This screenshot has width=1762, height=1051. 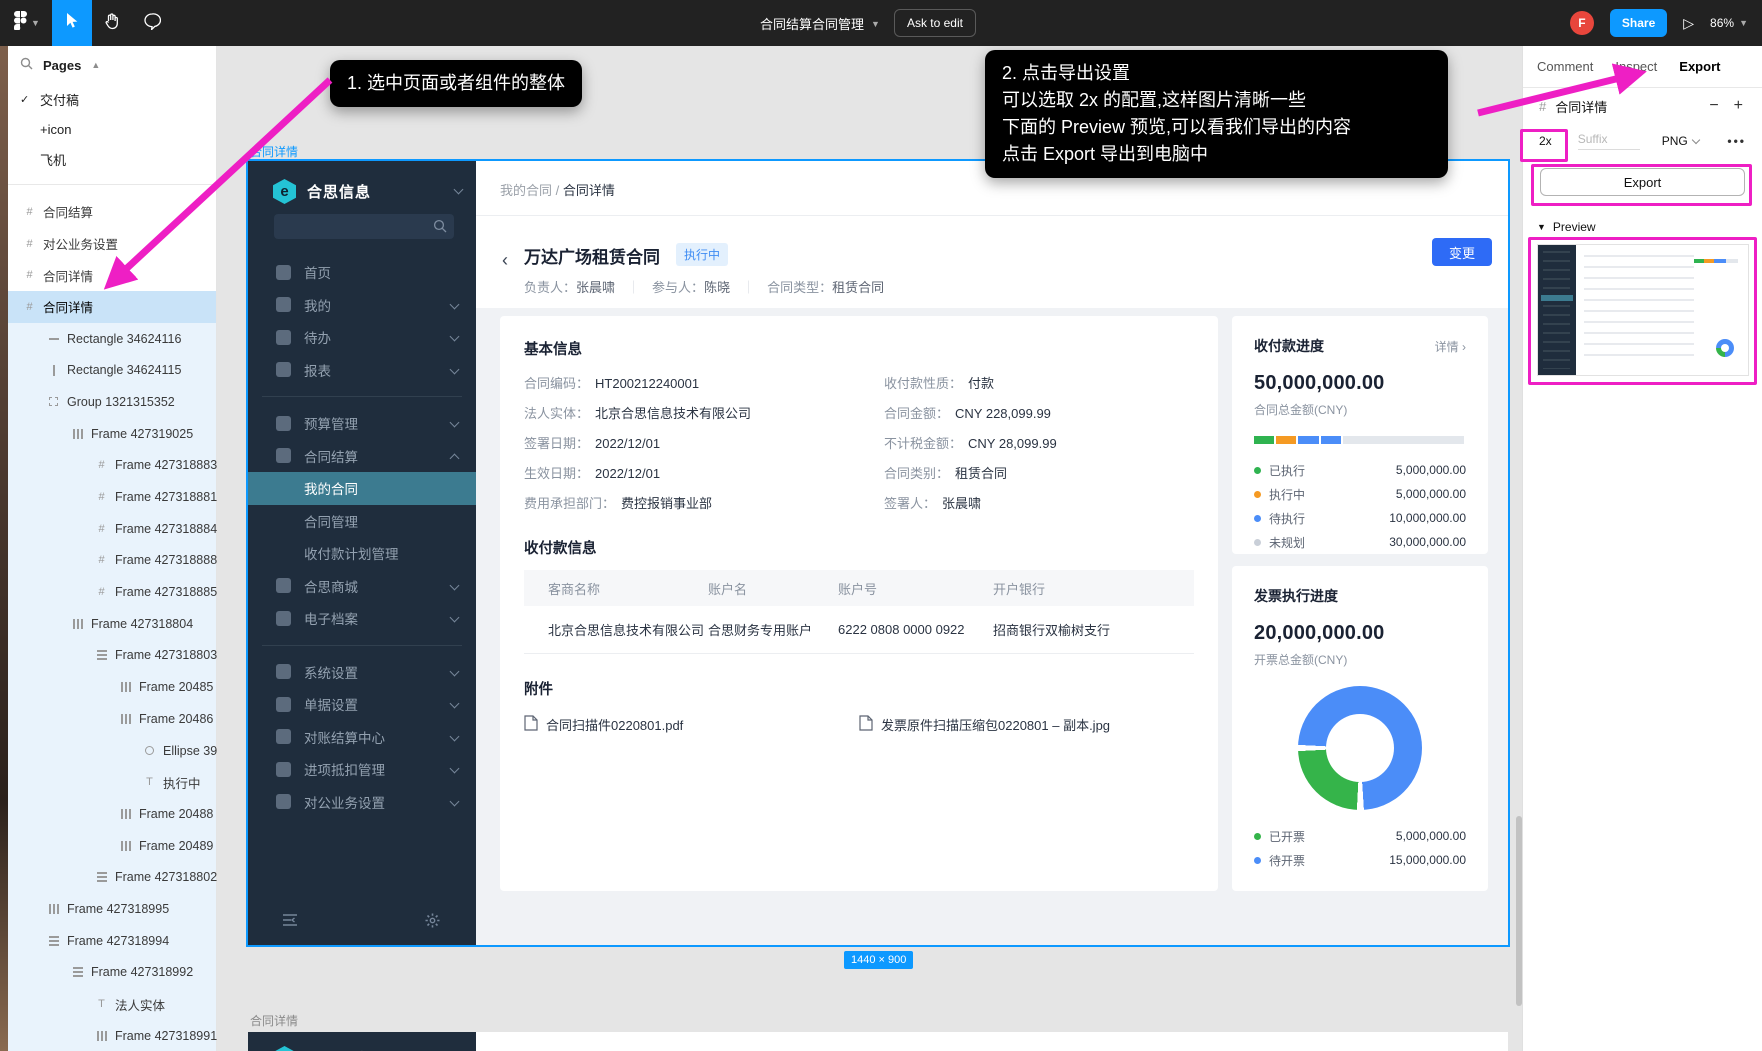 I want to click on details-link: 详情 ›, so click(x=1450, y=346).